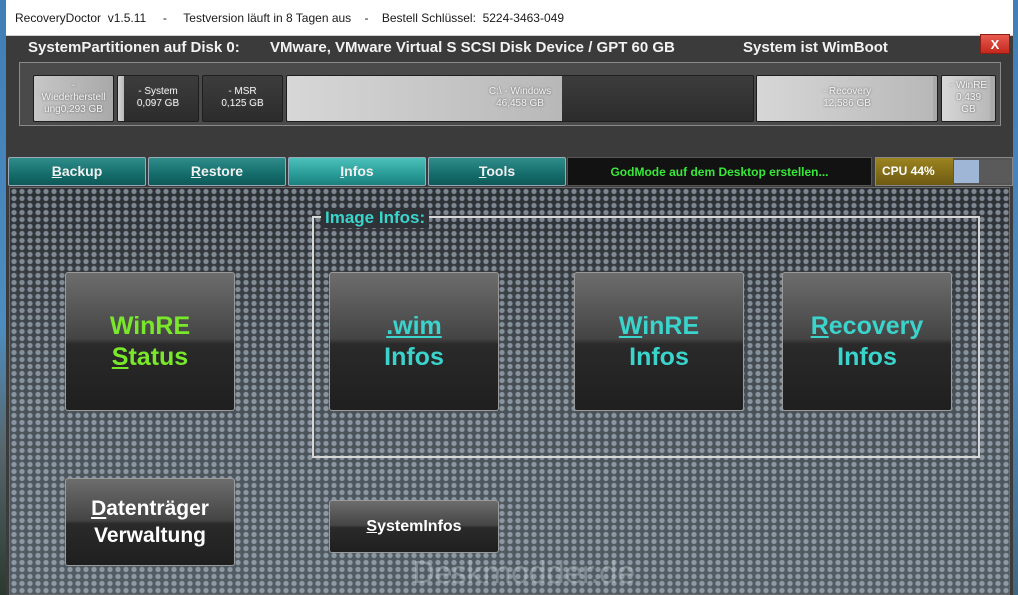 The width and height of the screenshot is (1018, 595). What do you see at coordinates (967, 171) in the screenshot?
I see `cpu-bar-fill` at bounding box center [967, 171].